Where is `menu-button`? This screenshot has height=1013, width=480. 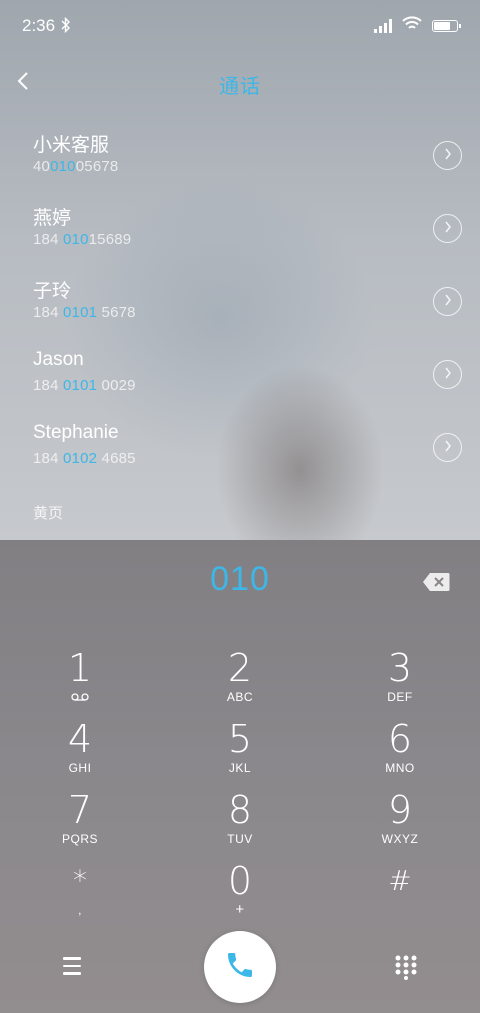 menu-button is located at coordinates (72, 966).